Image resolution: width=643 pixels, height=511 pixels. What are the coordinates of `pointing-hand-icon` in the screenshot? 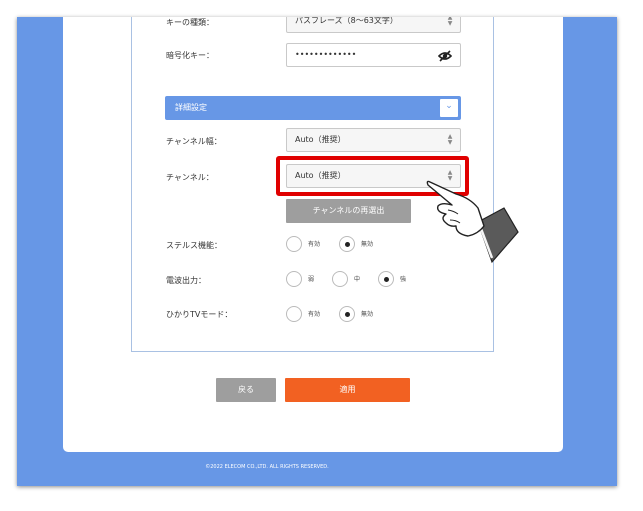 It's located at (472, 222).